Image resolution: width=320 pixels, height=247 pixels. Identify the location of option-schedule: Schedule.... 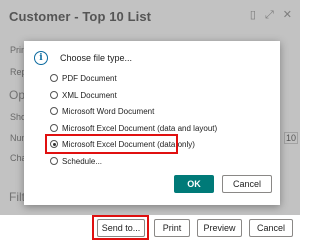
(76, 161).